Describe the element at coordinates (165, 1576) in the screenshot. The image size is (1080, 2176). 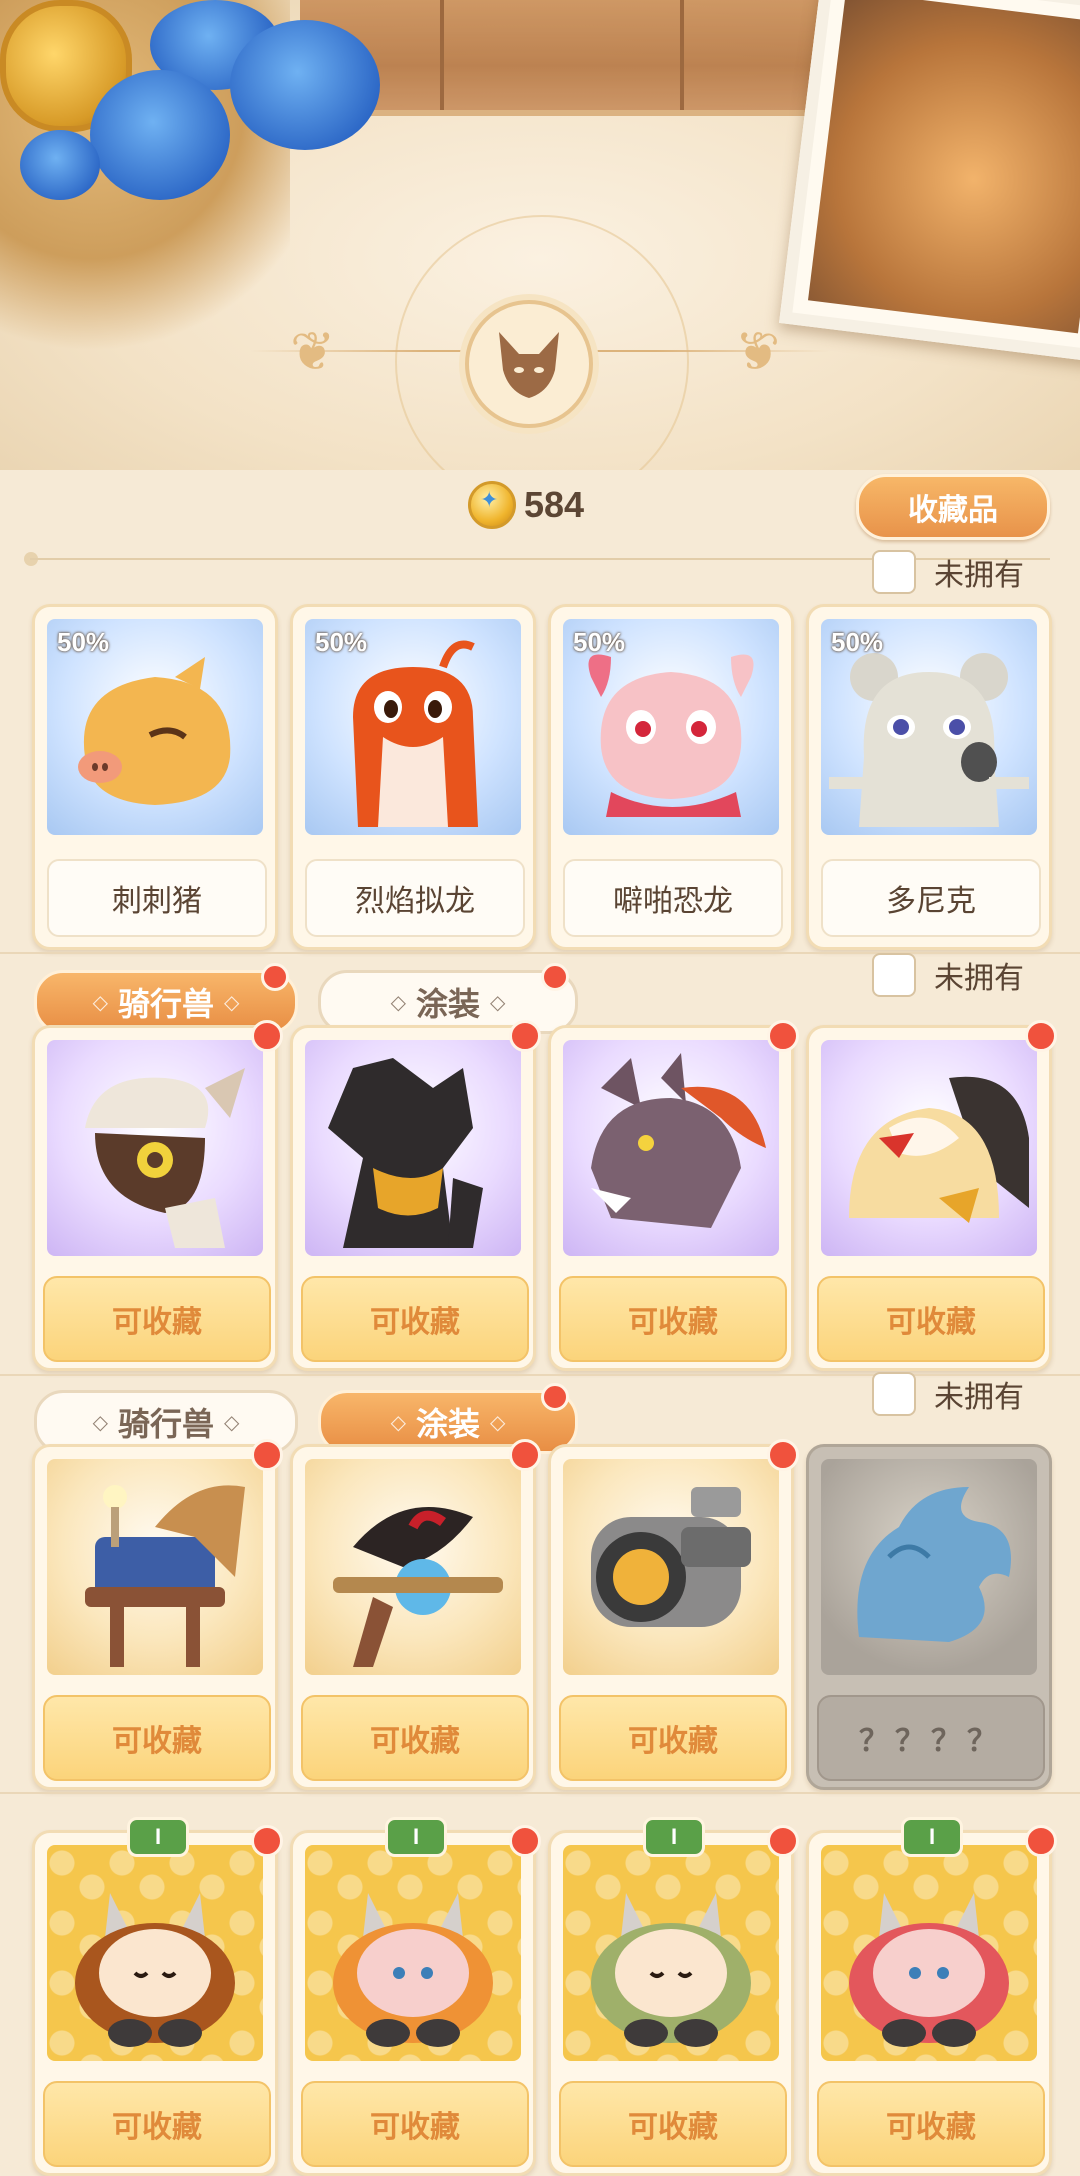
I see `saddle-stand-icon` at that location.